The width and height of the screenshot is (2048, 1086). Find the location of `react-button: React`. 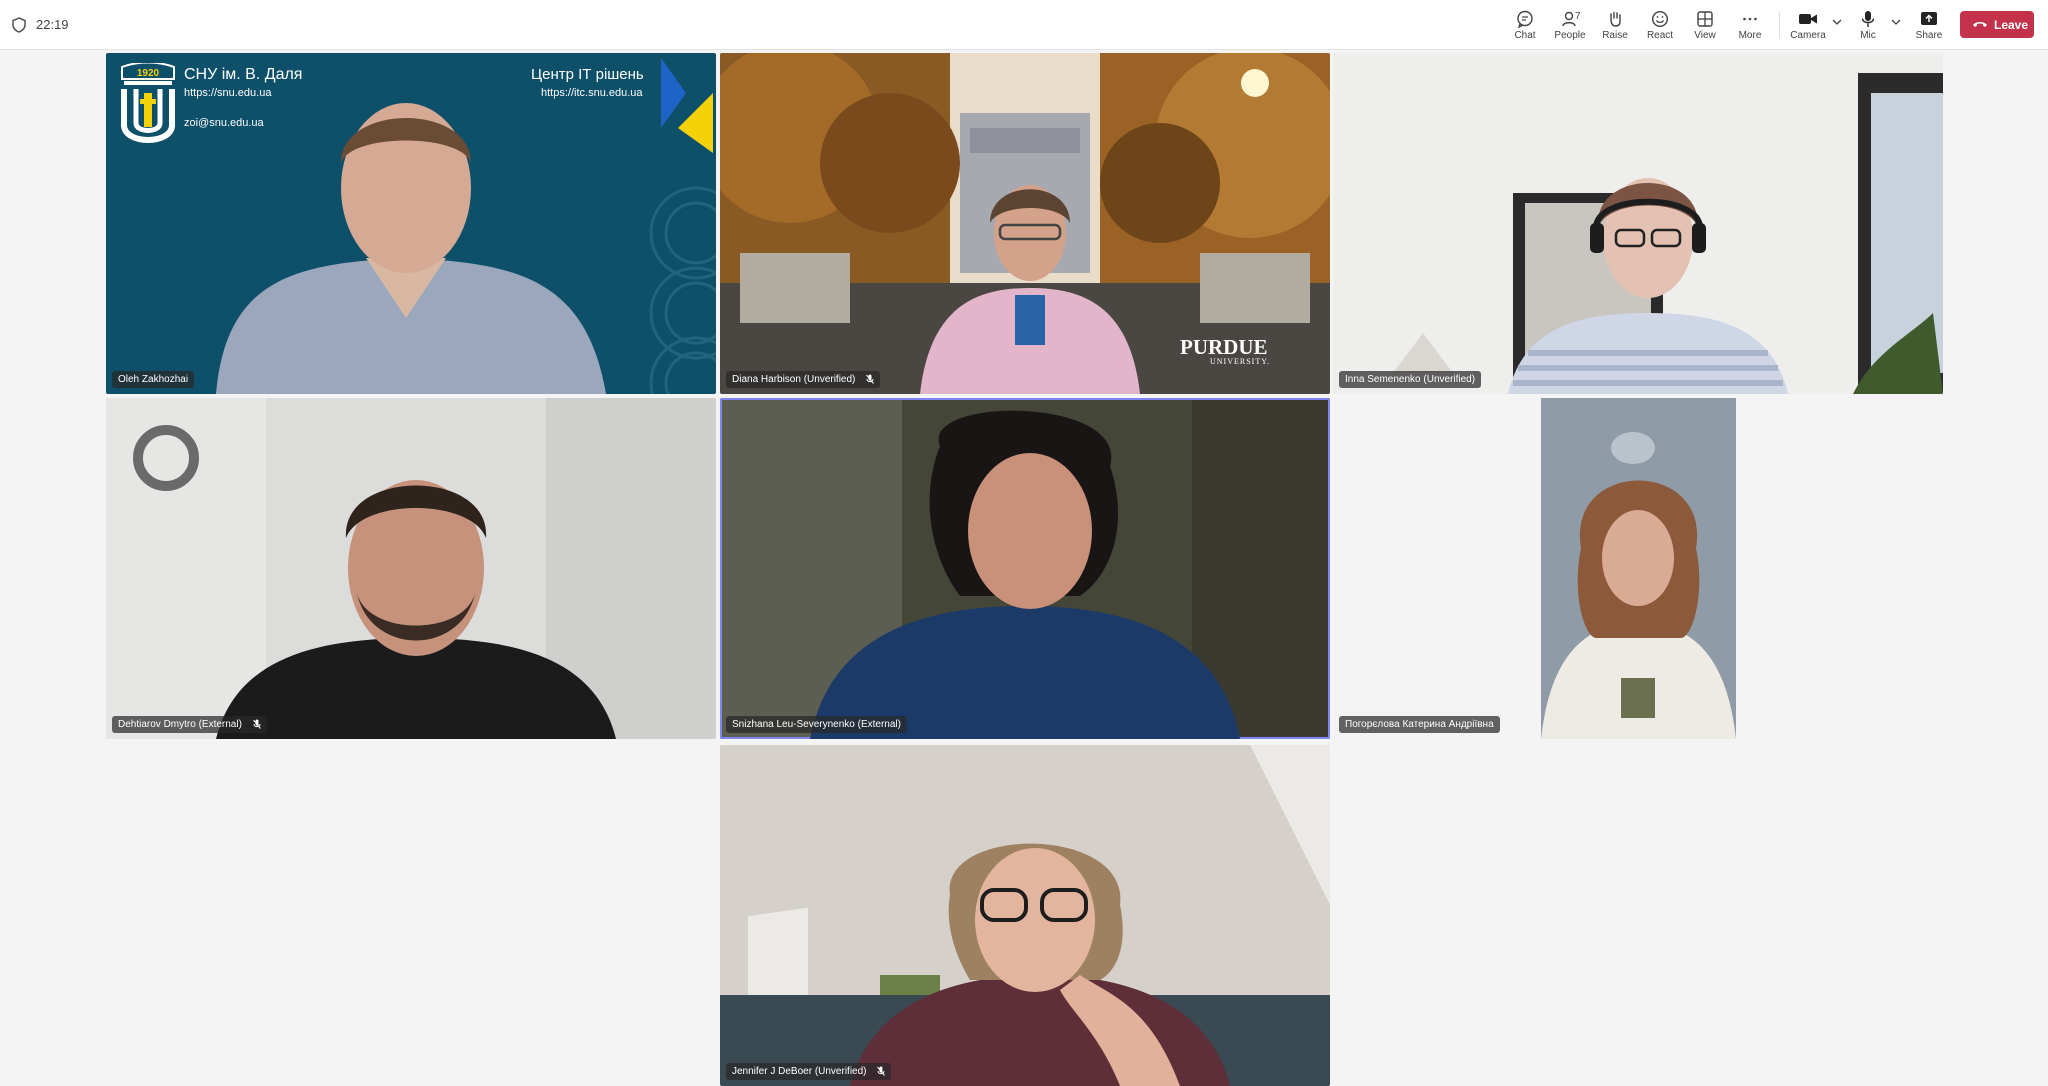

react-button: React is located at coordinates (1660, 26).